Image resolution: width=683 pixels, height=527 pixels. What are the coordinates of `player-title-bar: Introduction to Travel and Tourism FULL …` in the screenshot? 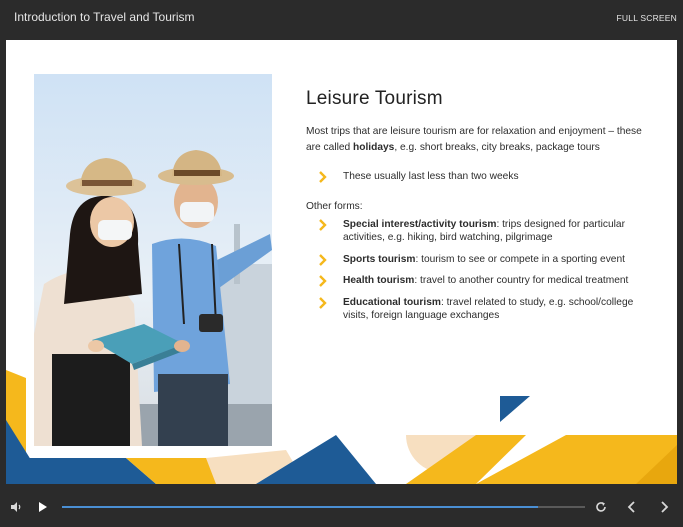 It's located at (341, 18).